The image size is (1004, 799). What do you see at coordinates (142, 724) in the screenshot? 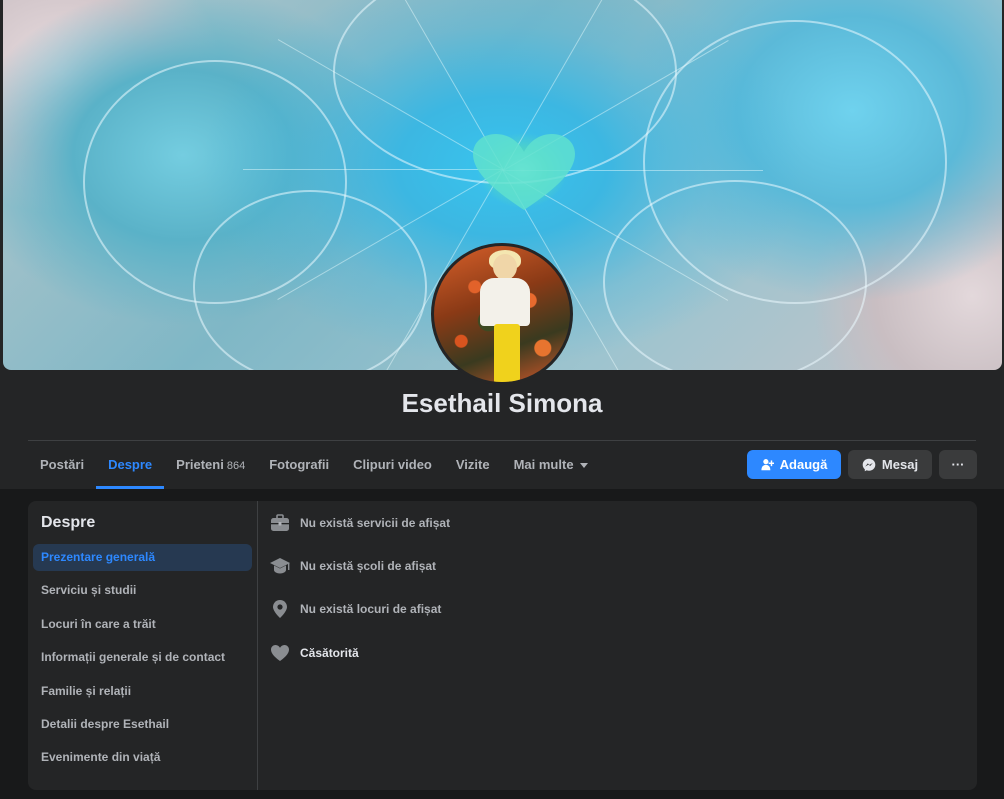
I see `sidebar-item-details: Detalii despre Esethail` at bounding box center [142, 724].